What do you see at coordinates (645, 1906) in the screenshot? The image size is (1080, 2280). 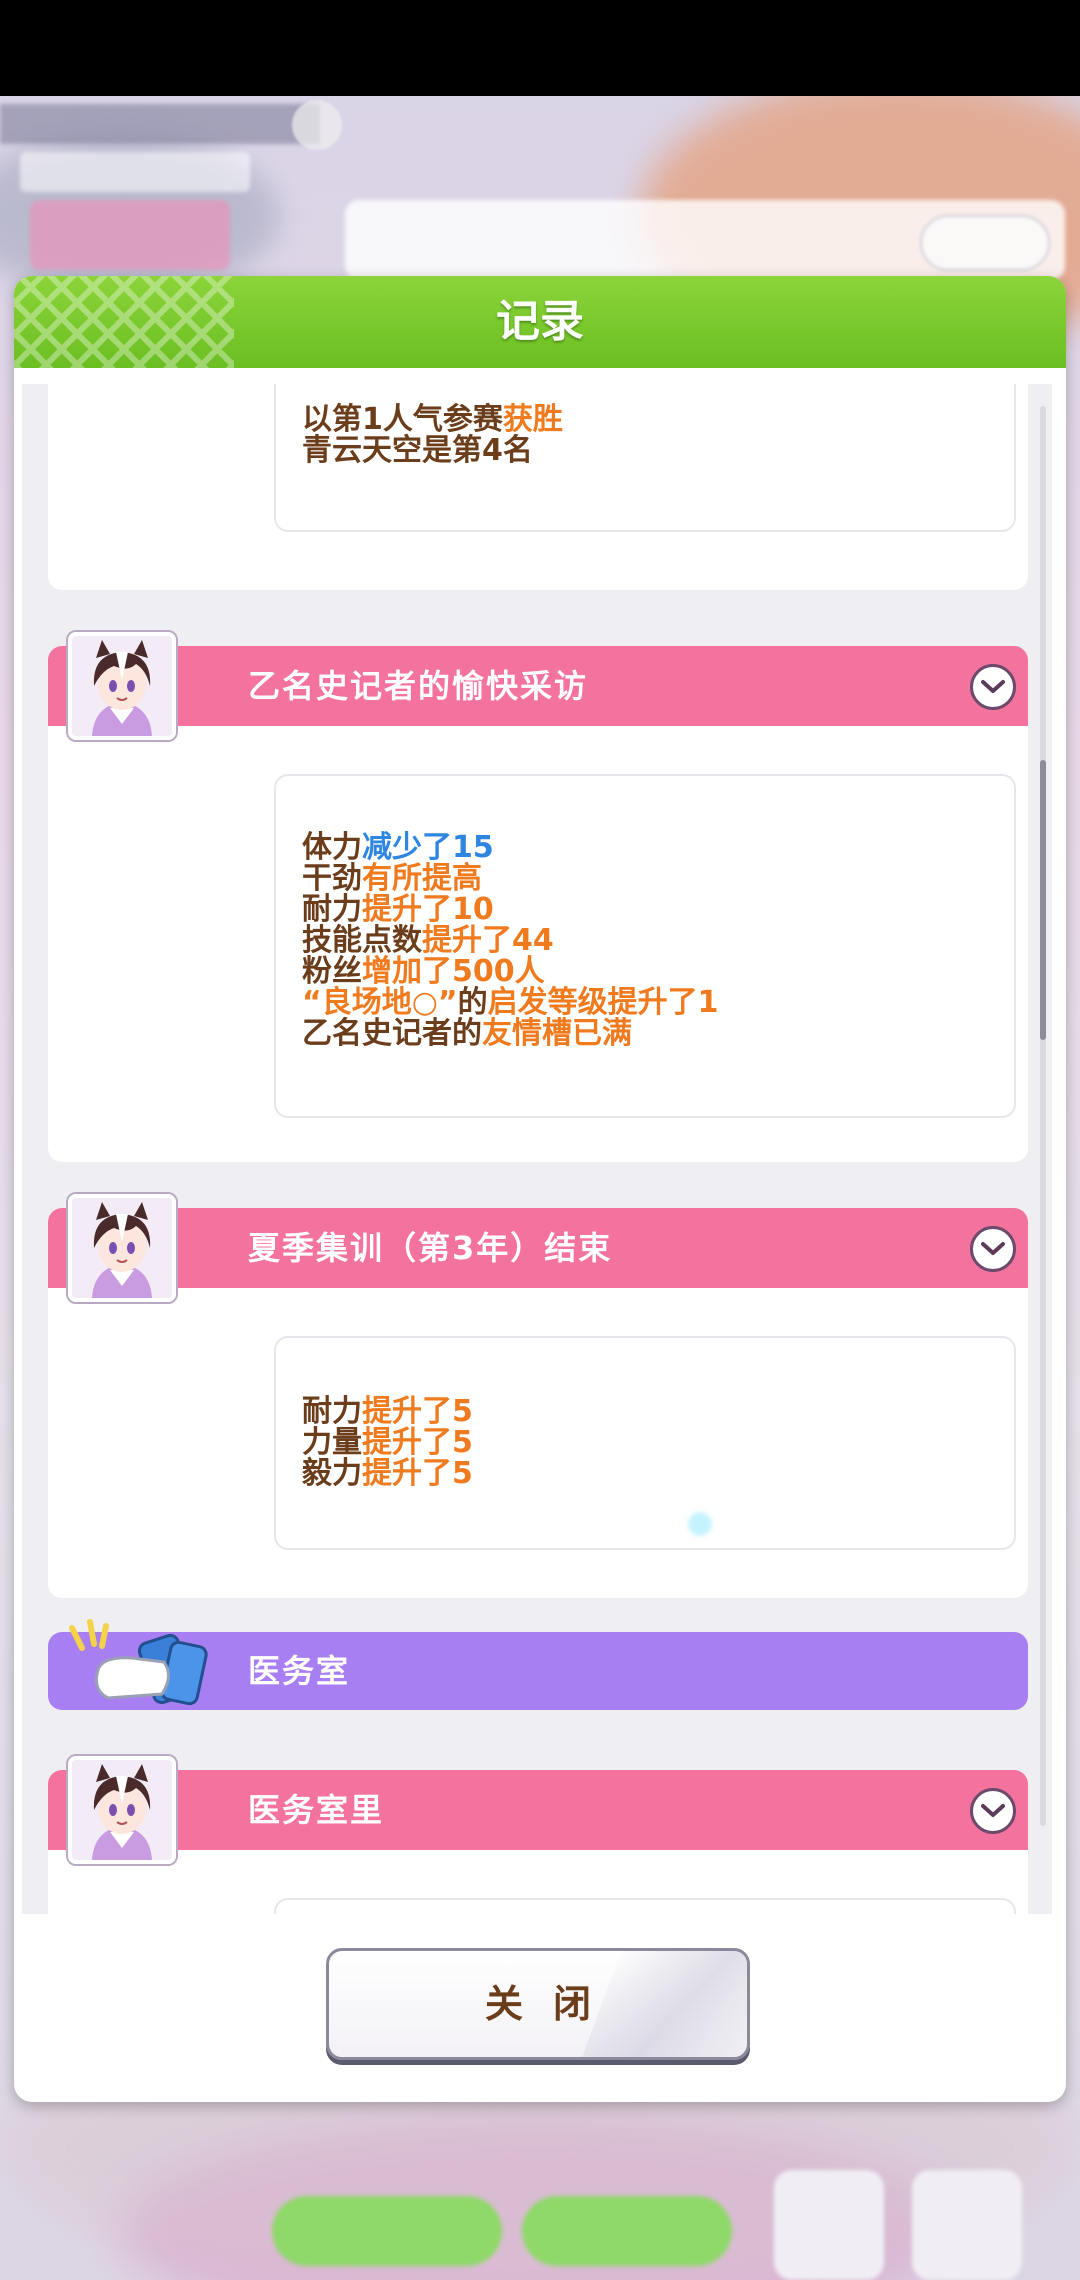 I see `record-textbox` at bounding box center [645, 1906].